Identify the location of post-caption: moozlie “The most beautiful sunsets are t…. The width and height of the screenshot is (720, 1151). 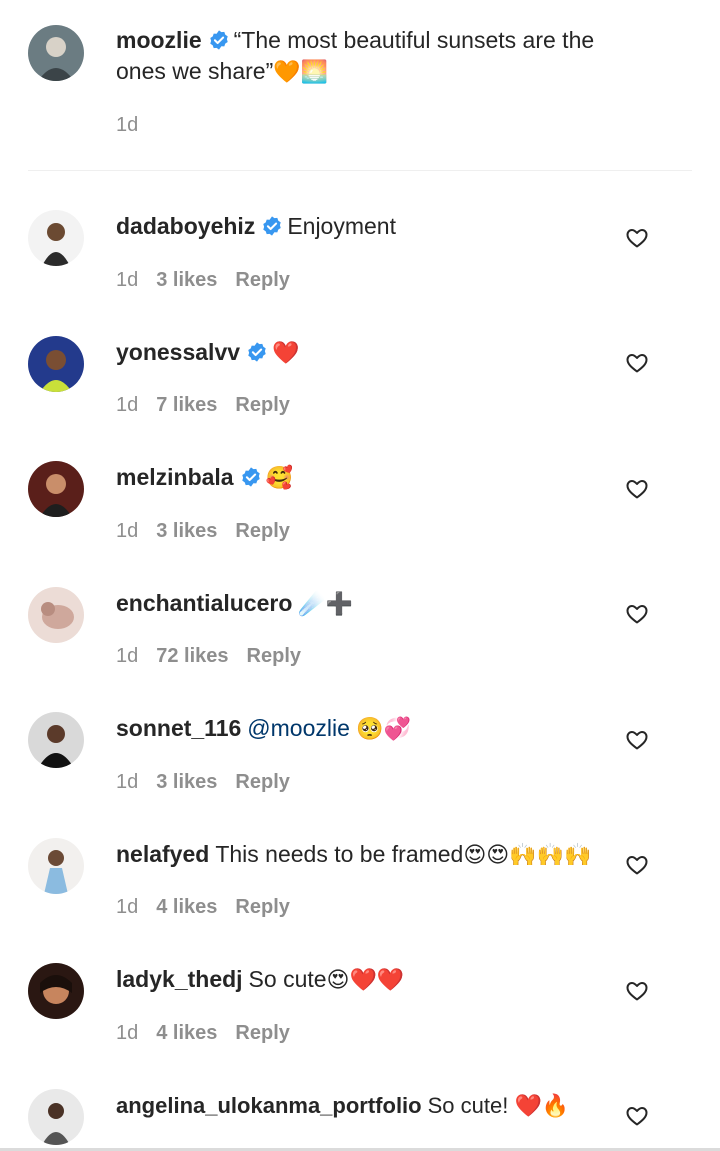
(360, 85).